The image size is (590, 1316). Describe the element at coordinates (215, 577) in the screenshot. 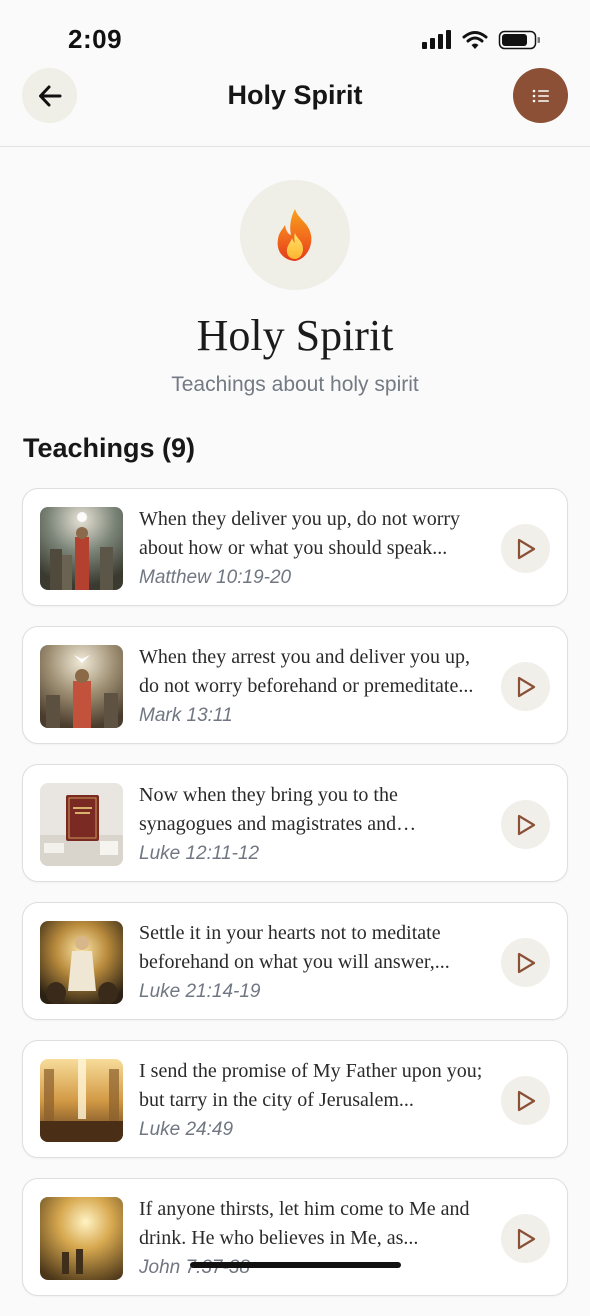

I see `teaching-reference: Matthew 10:19-20` at that location.